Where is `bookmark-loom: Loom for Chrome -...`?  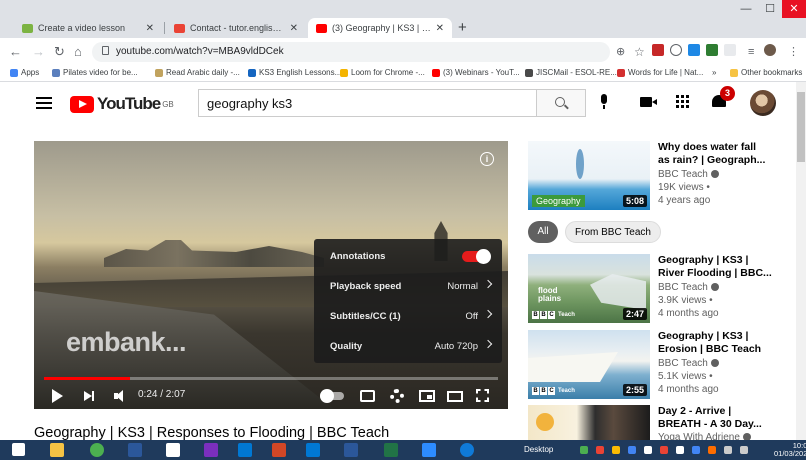
bookmark-loom: Loom for Chrome -... is located at coordinates (382, 72).